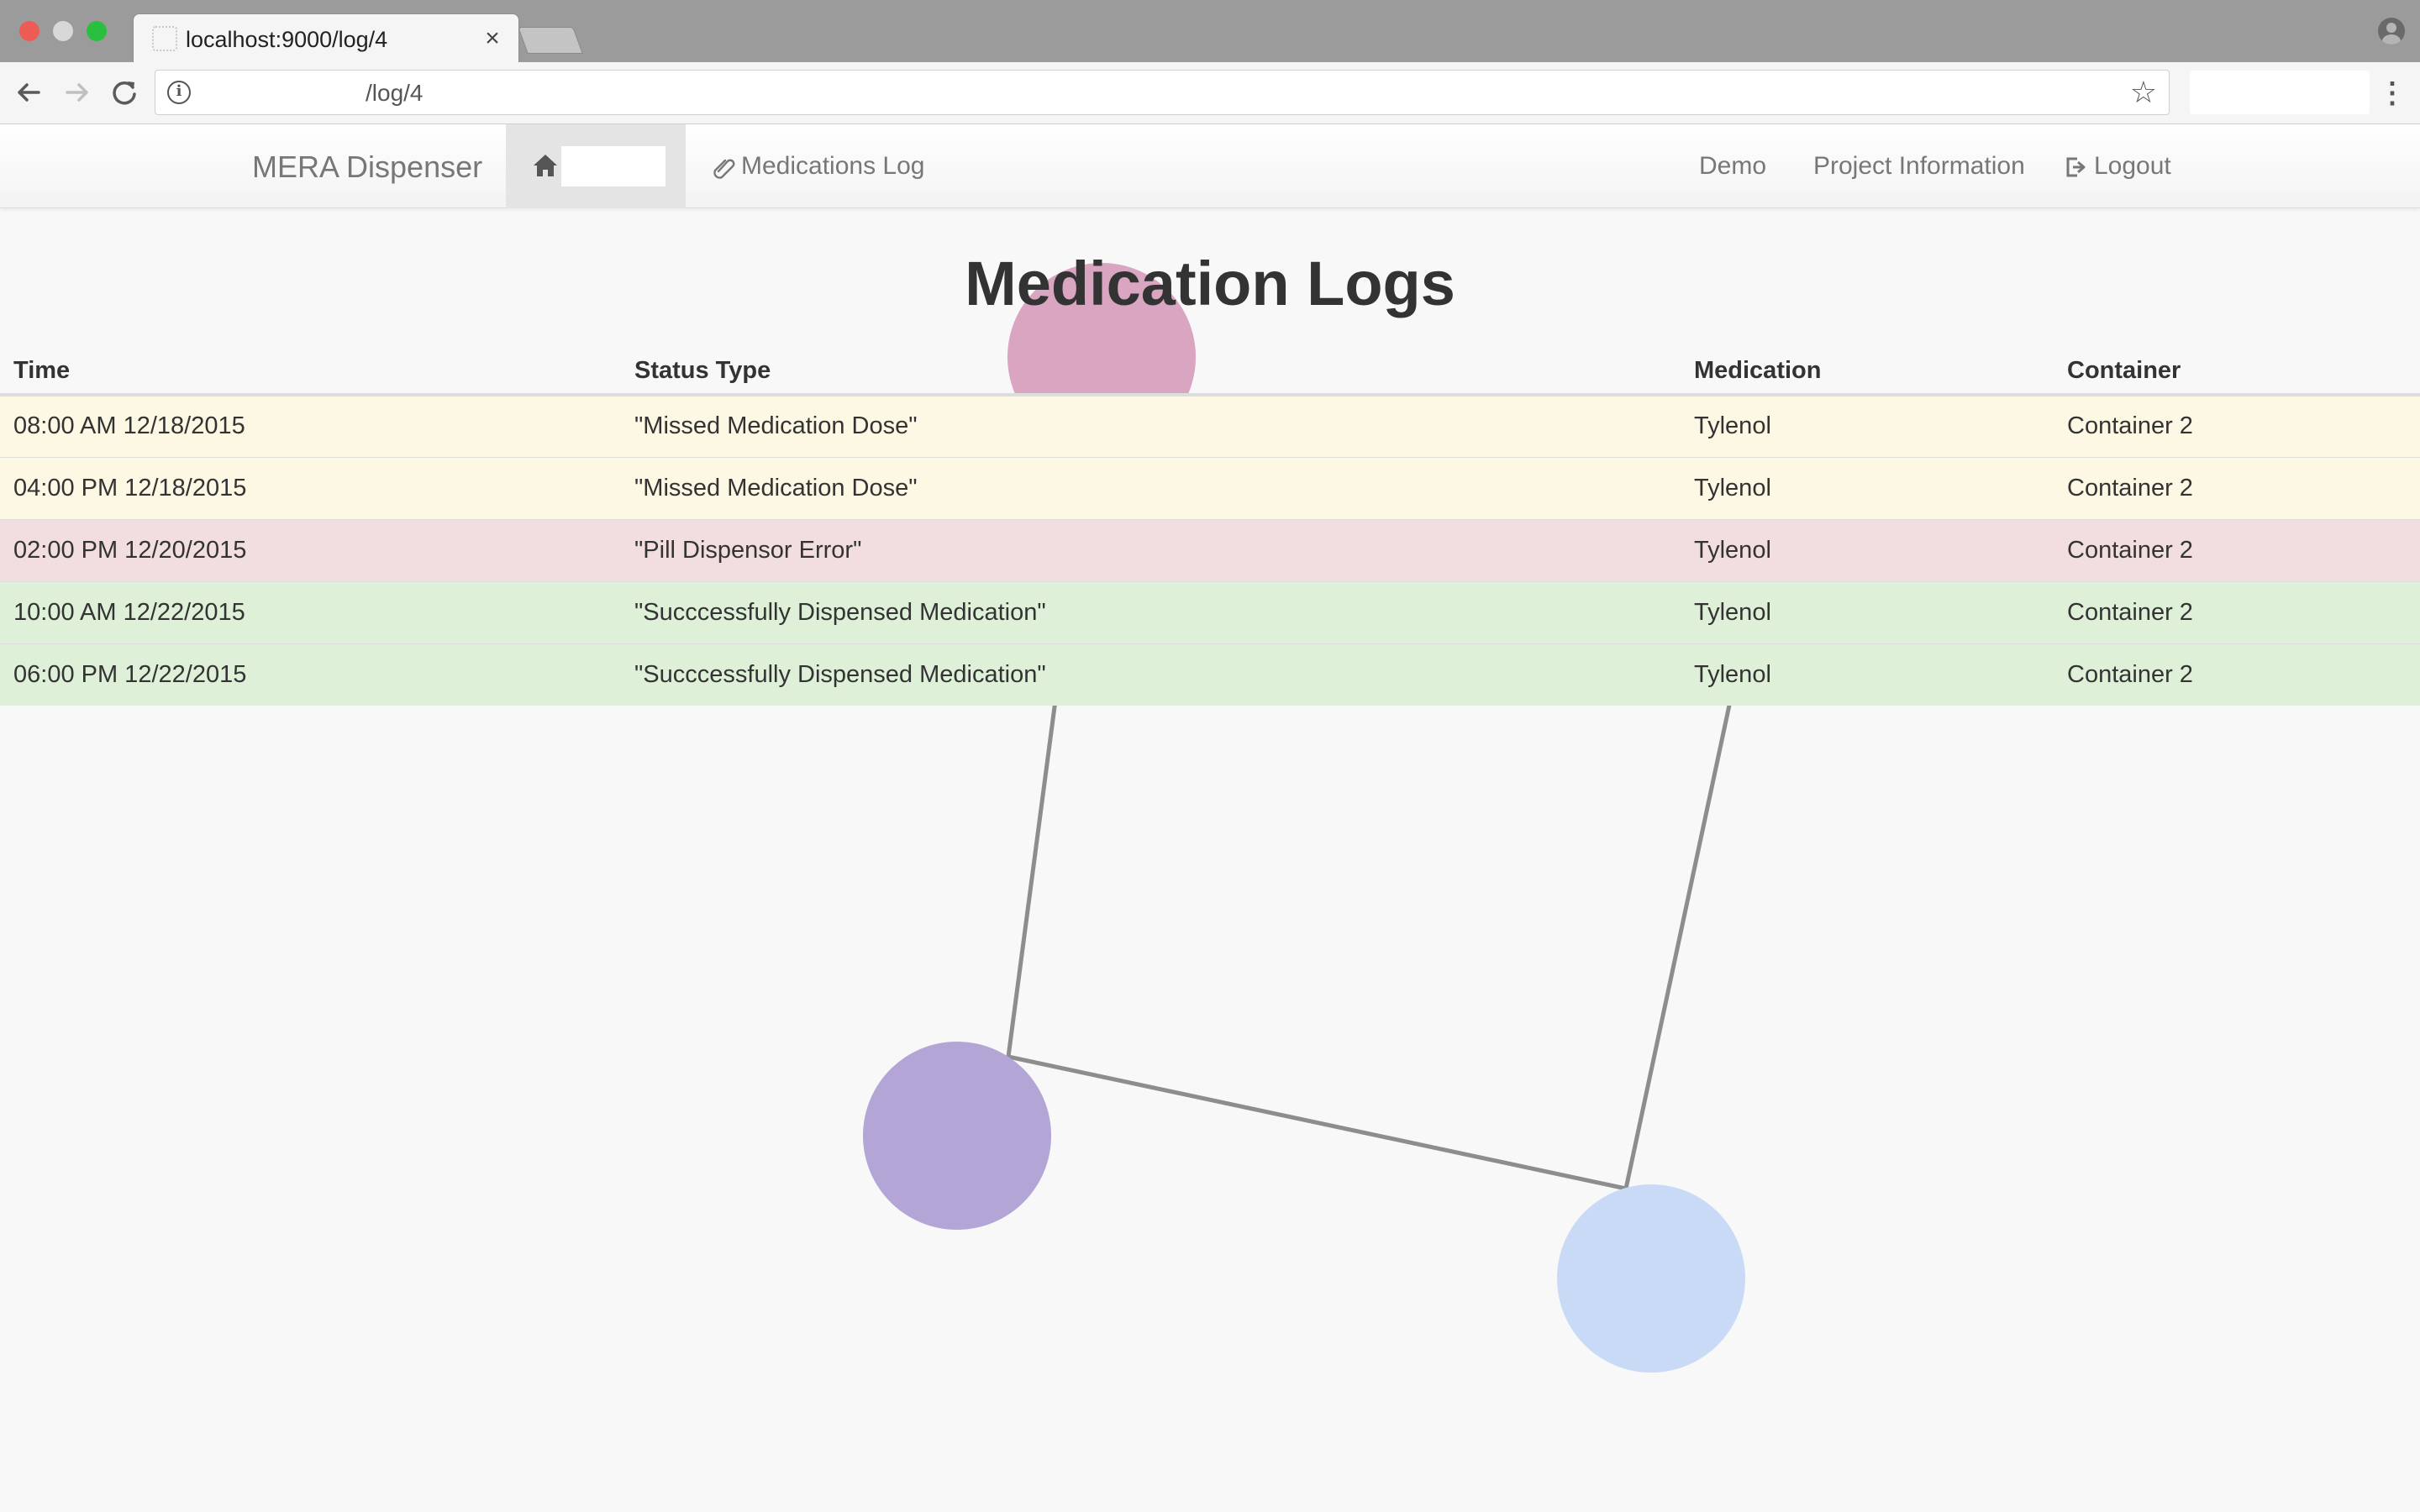 The height and width of the screenshot is (1512, 2420). I want to click on cell-time: 08:00 AM 12/18/2015, so click(310, 425).